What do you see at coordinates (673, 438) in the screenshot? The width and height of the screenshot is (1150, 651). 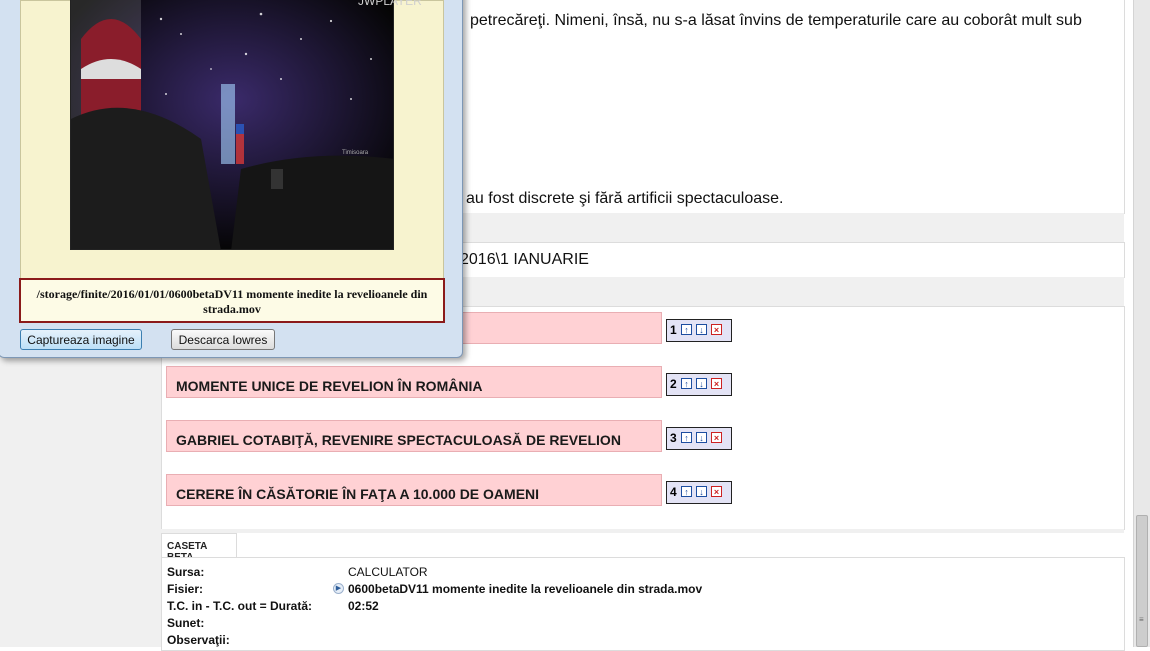 I see `story-number: 3` at bounding box center [673, 438].